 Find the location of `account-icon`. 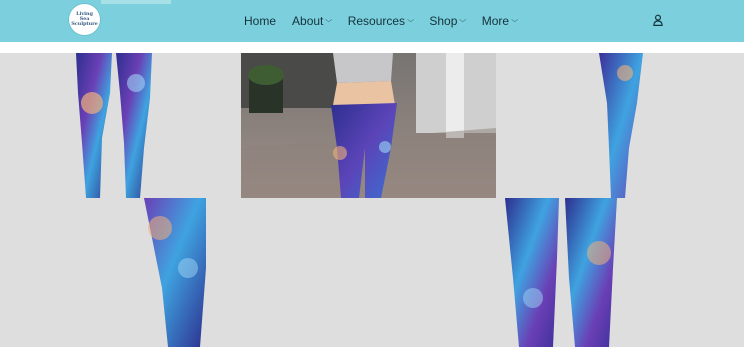

account-icon is located at coordinates (658, 20).